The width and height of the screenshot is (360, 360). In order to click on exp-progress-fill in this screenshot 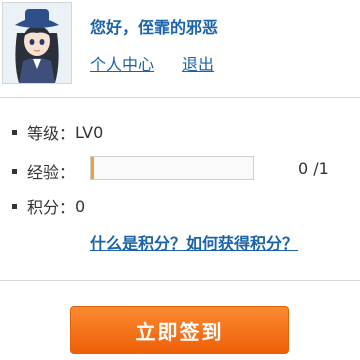, I will do `click(92, 168)`.